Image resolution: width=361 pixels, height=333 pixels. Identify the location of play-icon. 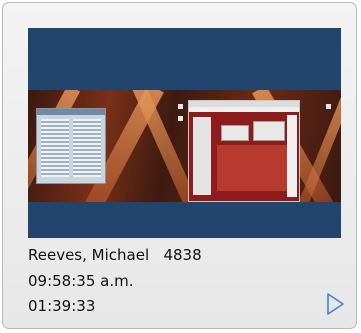
(335, 304).